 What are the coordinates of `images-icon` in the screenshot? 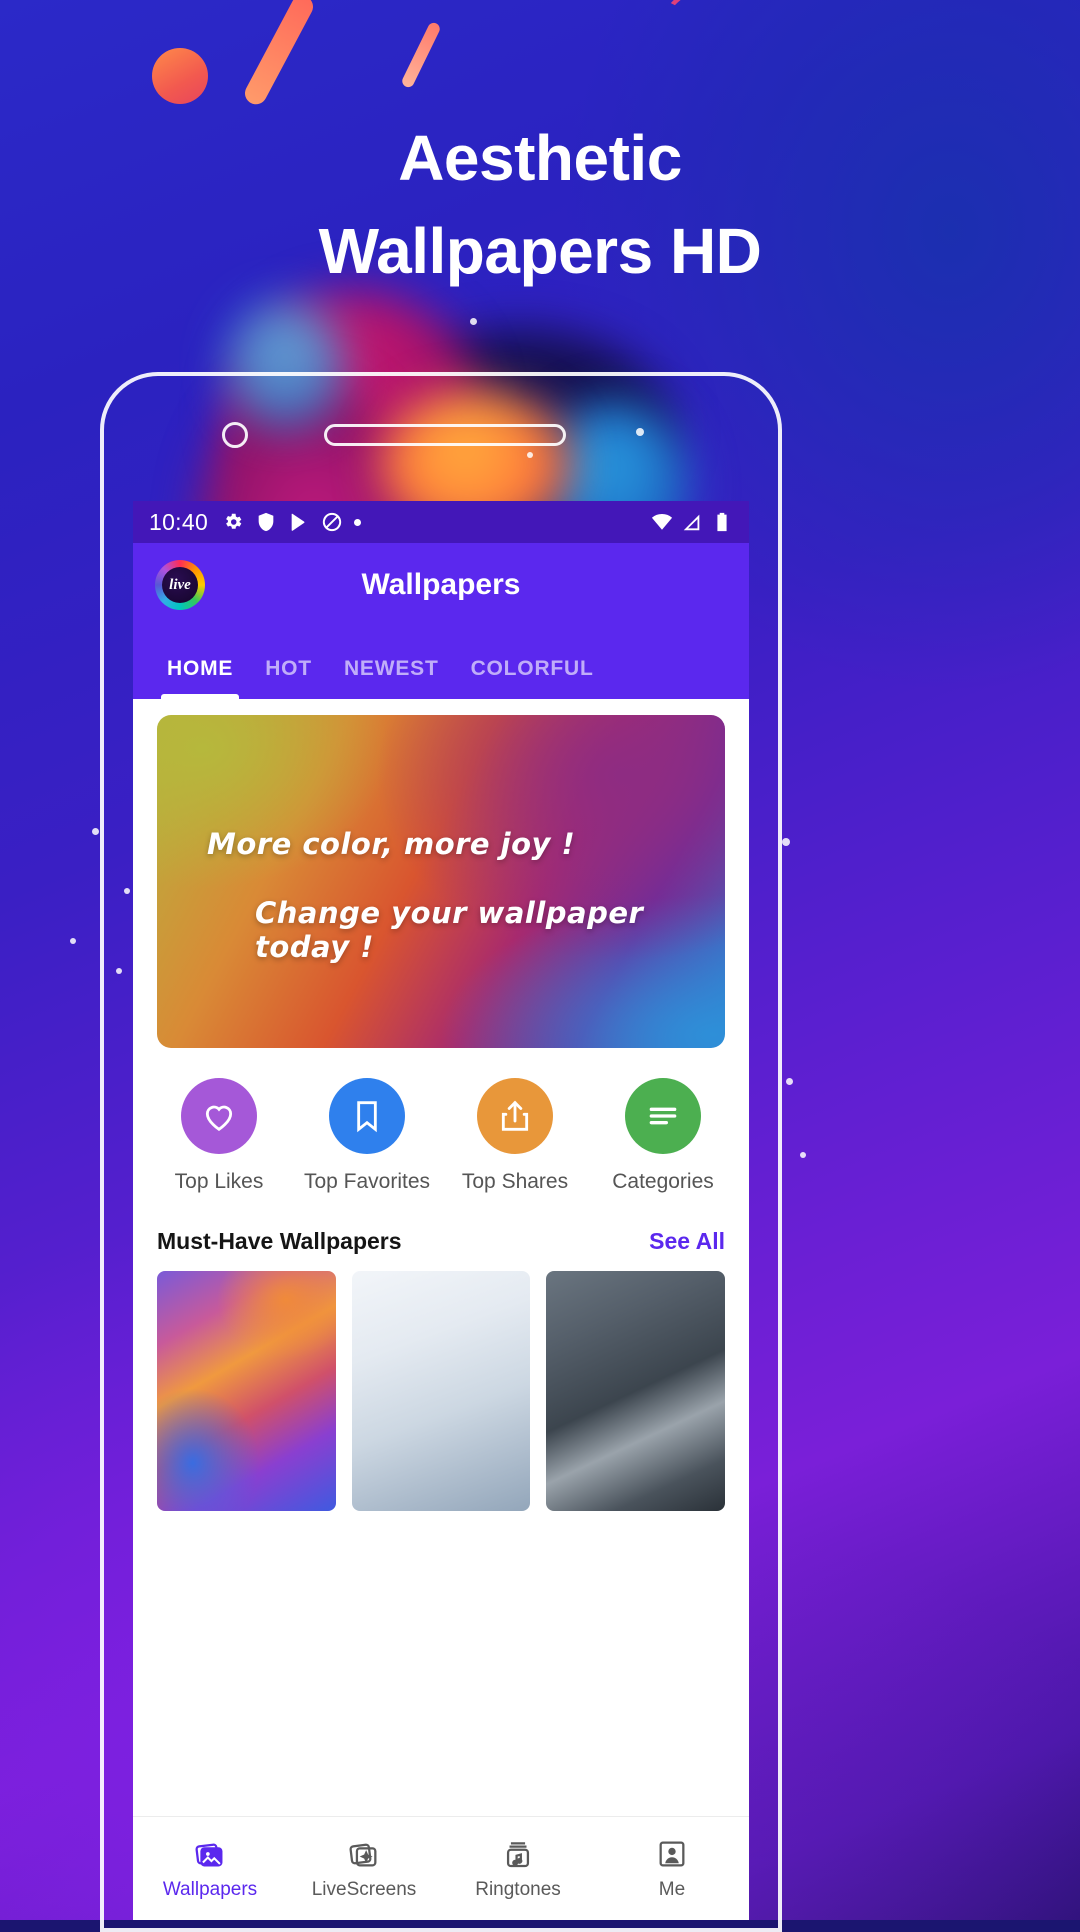 It's located at (209, 1854).